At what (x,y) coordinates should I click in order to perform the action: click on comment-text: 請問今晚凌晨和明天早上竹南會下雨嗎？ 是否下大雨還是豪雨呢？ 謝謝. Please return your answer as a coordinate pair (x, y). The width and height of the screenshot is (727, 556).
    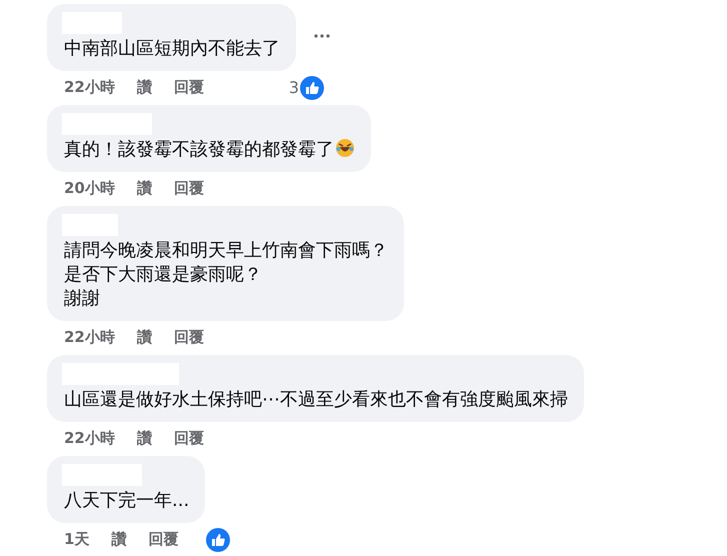
    Looking at the image, I should click on (226, 275).